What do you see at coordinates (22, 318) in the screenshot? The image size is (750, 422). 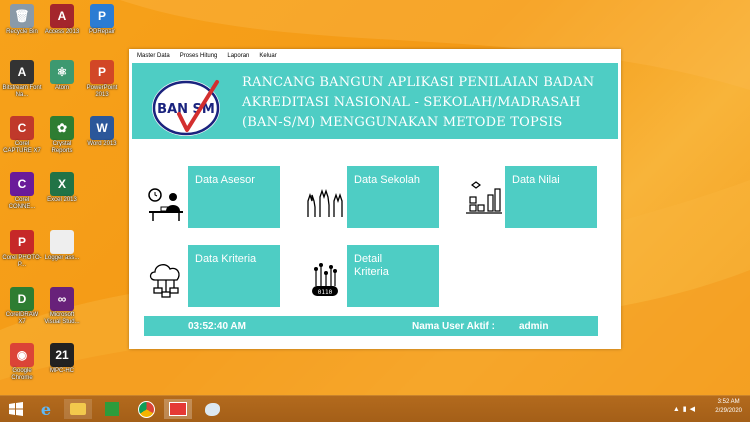 I see `desktop-icon-label: CorelDRAW X7` at bounding box center [22, 318].